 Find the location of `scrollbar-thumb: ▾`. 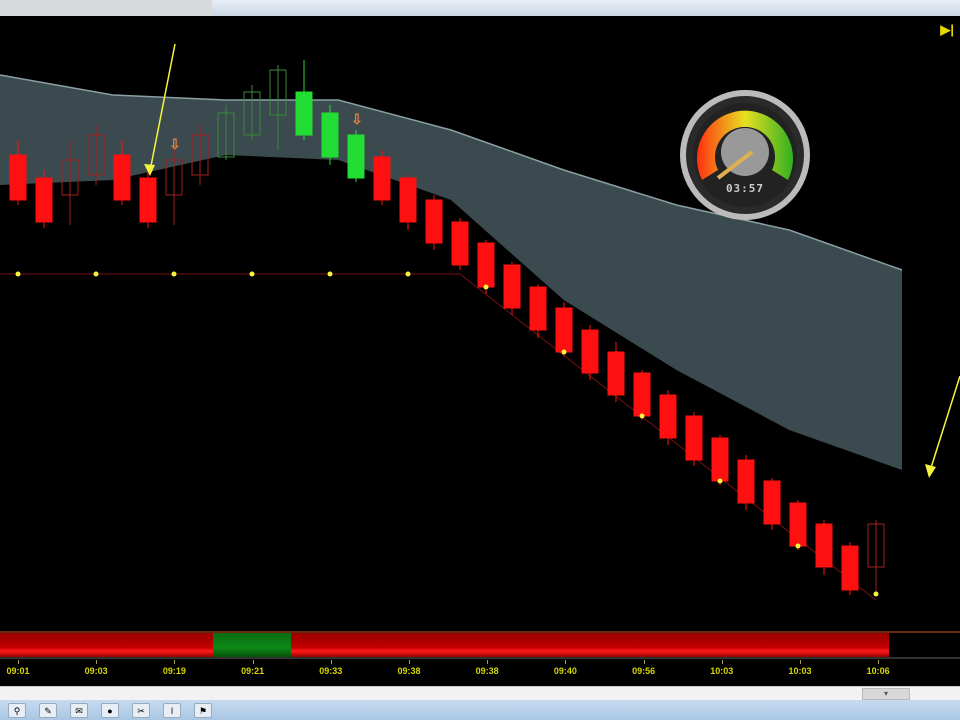

scrollbar-thumb: ▾ is located at coordinates (886, 694).